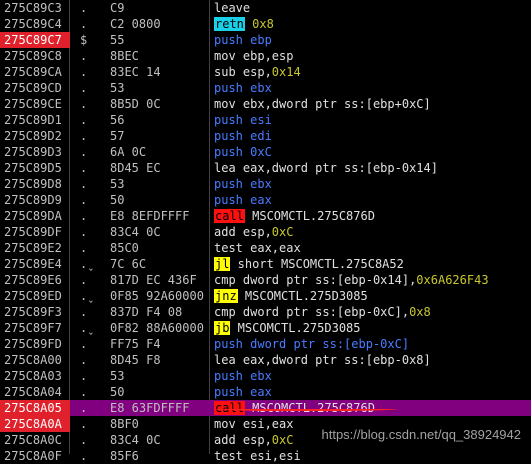 This screenshot has width=531, height=464. I want to click on instruction-row: 275C8A03. 53 push ebx, so click(265, 376).